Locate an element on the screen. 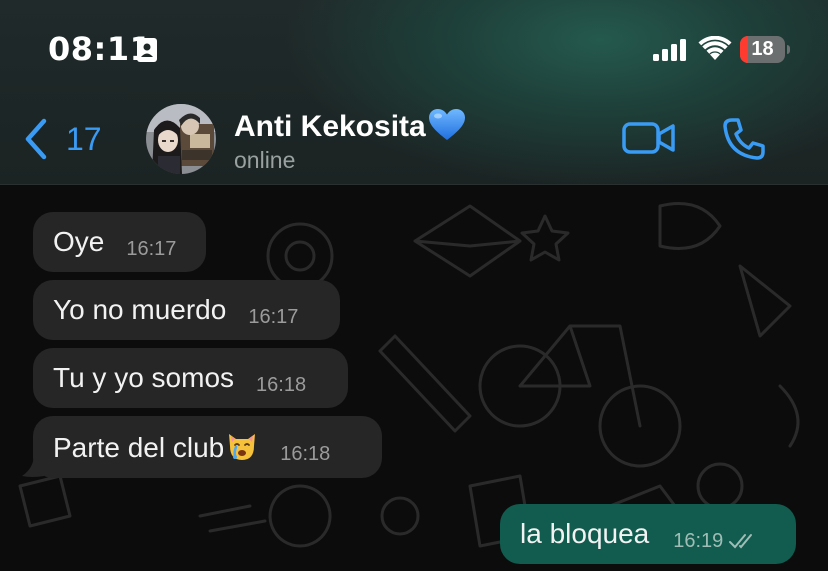 The image size is (828, 571). avatar is located at coordinates (181, 139).